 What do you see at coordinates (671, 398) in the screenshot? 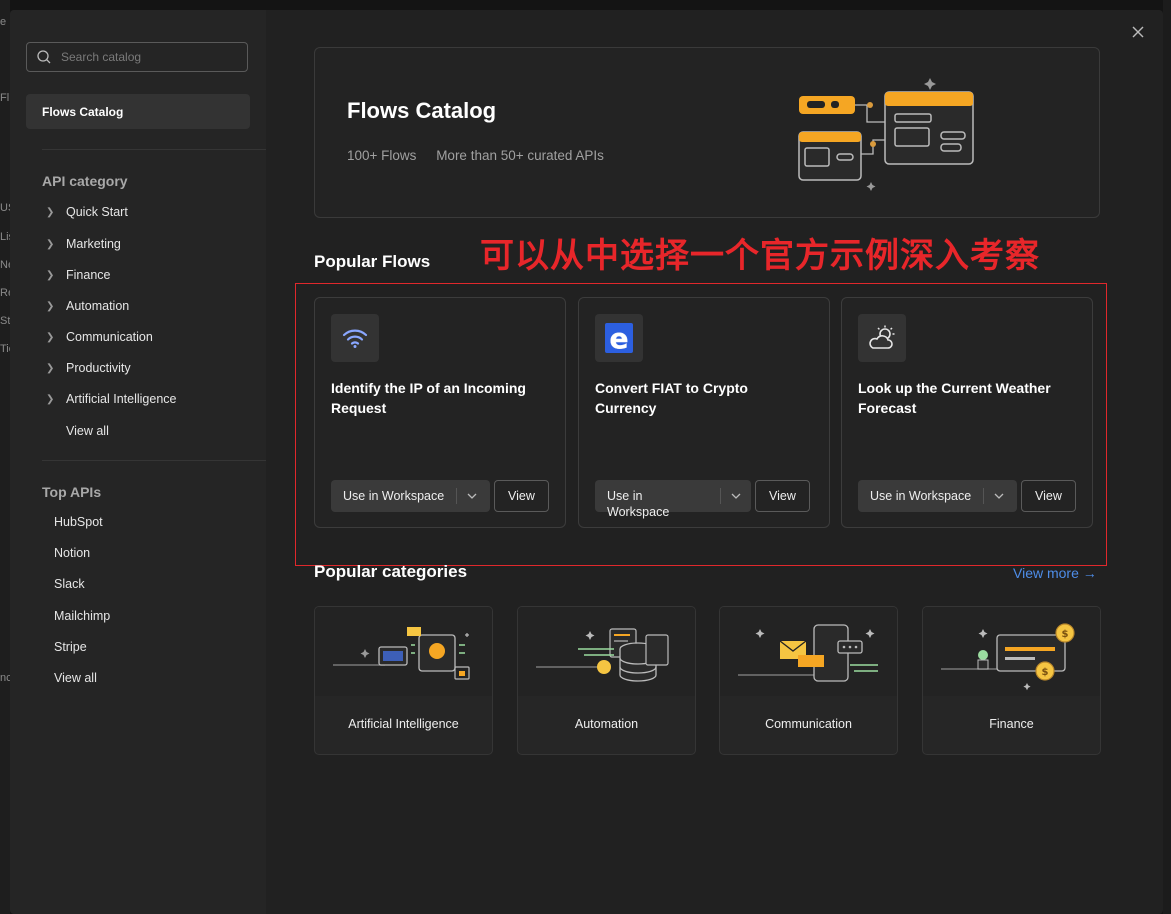
I see `flow-title: Convert FIAT to Crypto Currency` at bounding box center [671, 398].